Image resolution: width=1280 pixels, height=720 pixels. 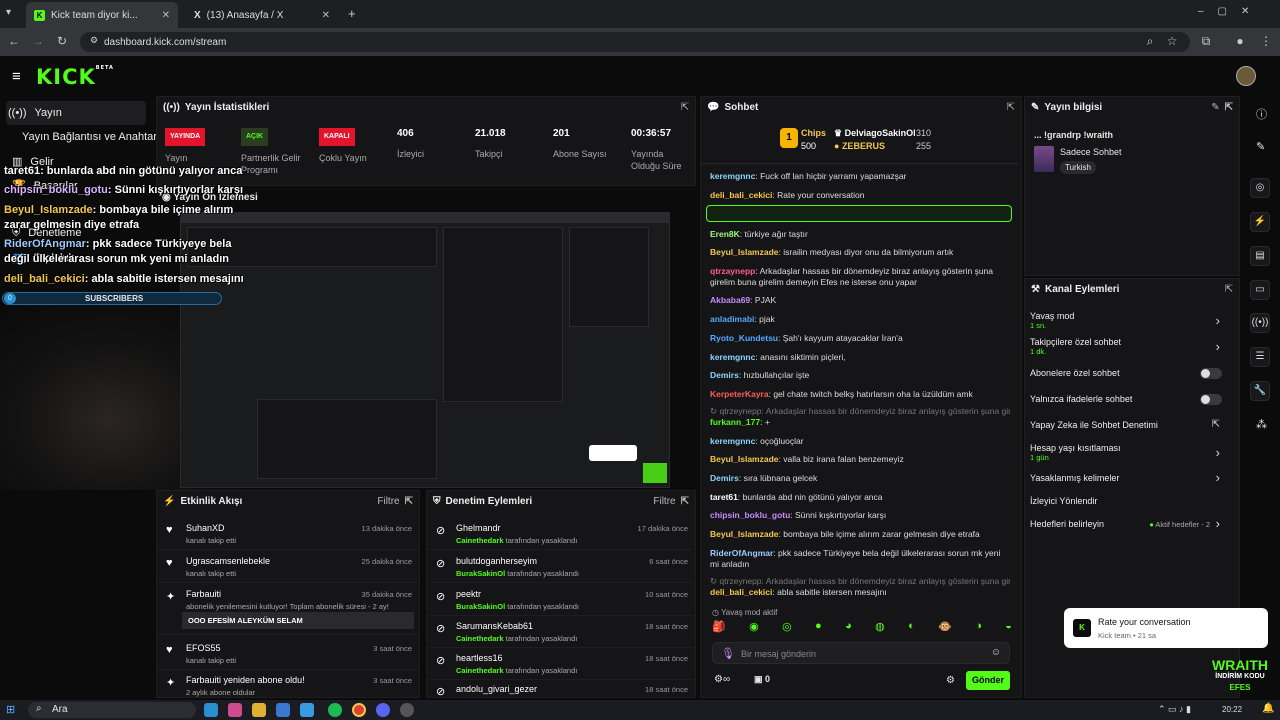 What do you see at coordinates (728, 653) in the screenshot?
I see `mic-icon: 🎙` at bounding box center [728, 653].